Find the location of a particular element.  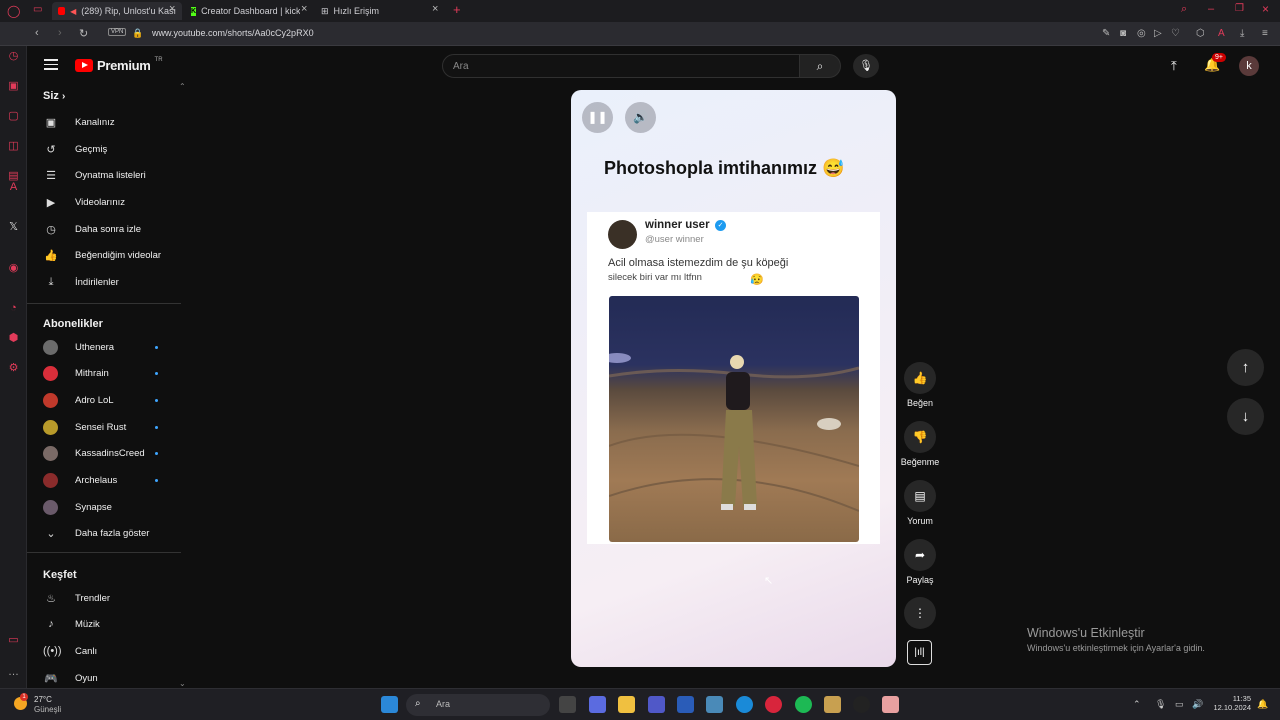

sidebar-item-gaming: 🎮 Oyun is located at coordinates (113, 678).